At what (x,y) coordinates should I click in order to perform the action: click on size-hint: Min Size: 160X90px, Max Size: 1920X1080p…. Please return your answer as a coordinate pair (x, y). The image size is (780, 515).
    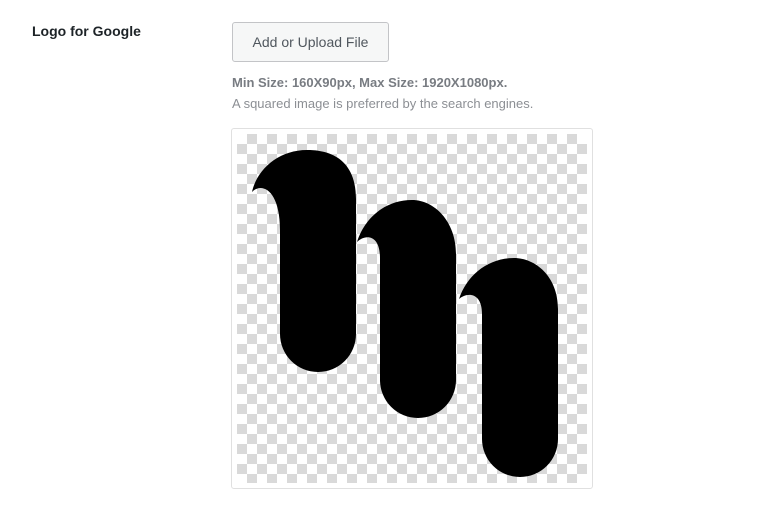
    Looking at the image, I should click on (370, 82).